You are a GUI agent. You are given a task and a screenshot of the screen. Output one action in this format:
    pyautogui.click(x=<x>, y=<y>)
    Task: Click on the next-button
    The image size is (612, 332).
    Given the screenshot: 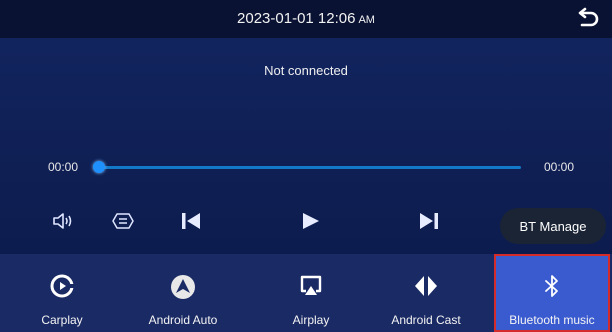 What is the action you would take?
    pyautogui.click(x=429, y=223)
    